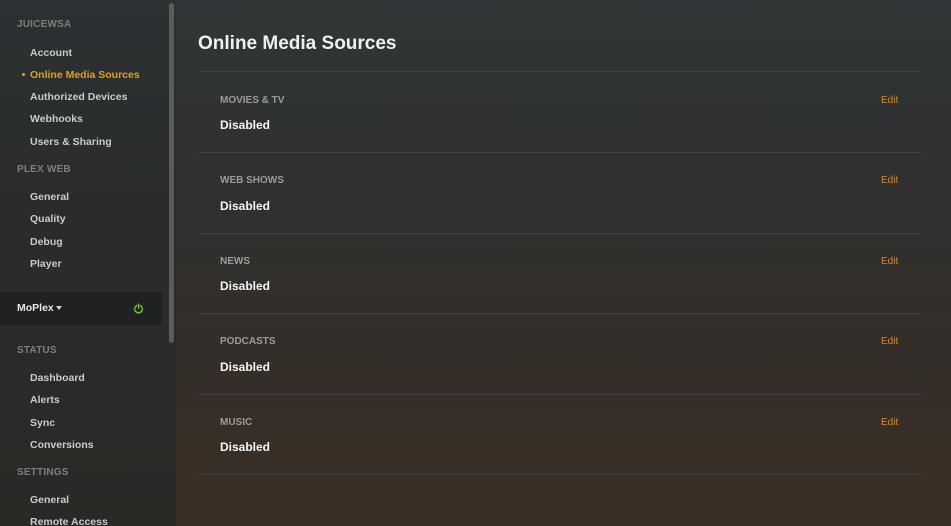 The image size is (951, 526). I want to click on sidebar-item-sync: Sync, so click(42, 423).